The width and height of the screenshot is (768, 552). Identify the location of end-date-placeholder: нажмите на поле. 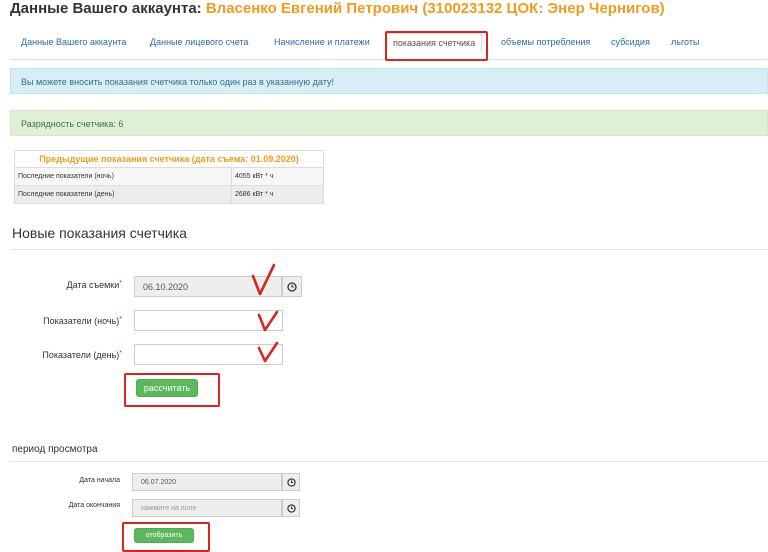
(169, 508).